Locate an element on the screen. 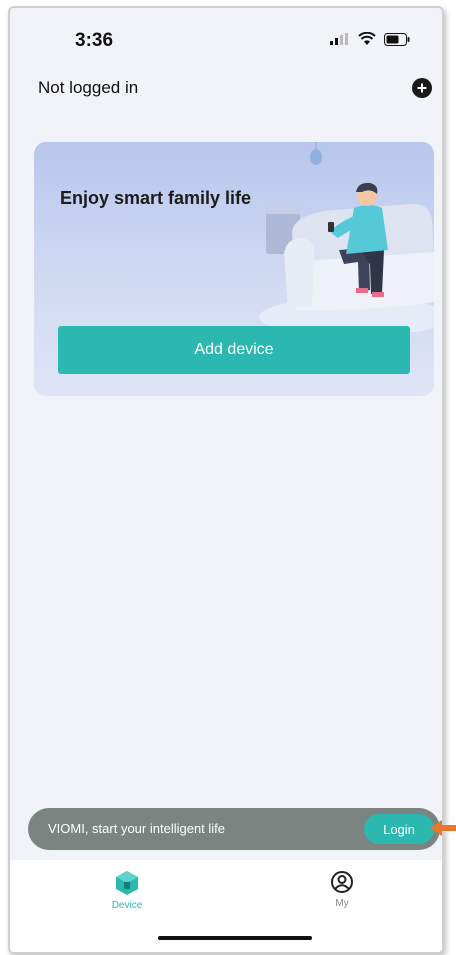 The width and height of the screenshot is (456, 955). home-indicator is located at coordinates (235, 938).